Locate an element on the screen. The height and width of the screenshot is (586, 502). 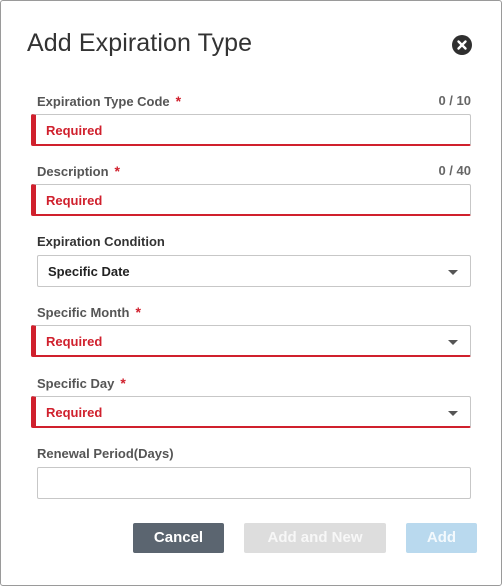
description-input: Required is located at coordinates (251, 200).